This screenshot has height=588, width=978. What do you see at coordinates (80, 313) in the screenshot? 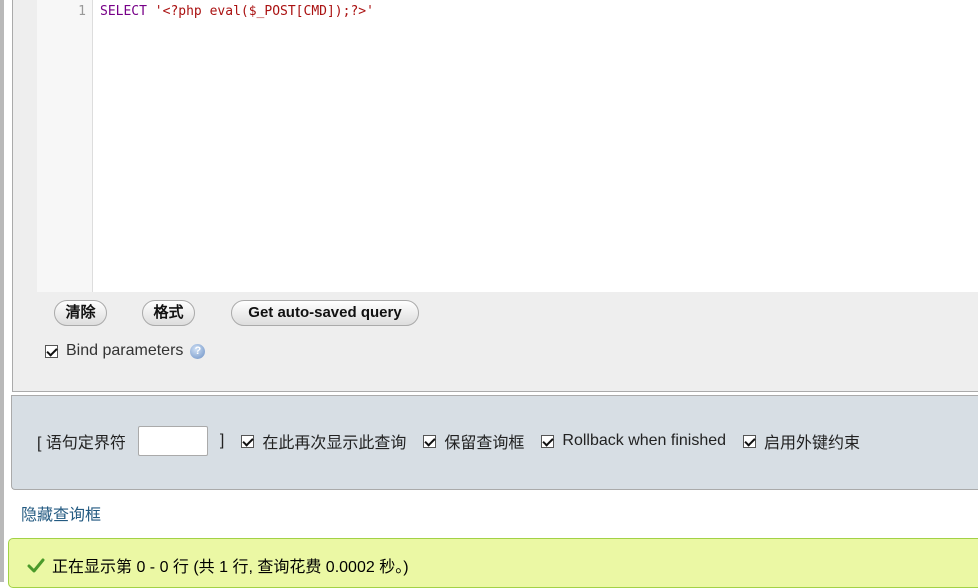
I see `clear-button: 清除` at bounding box center [80, 313].